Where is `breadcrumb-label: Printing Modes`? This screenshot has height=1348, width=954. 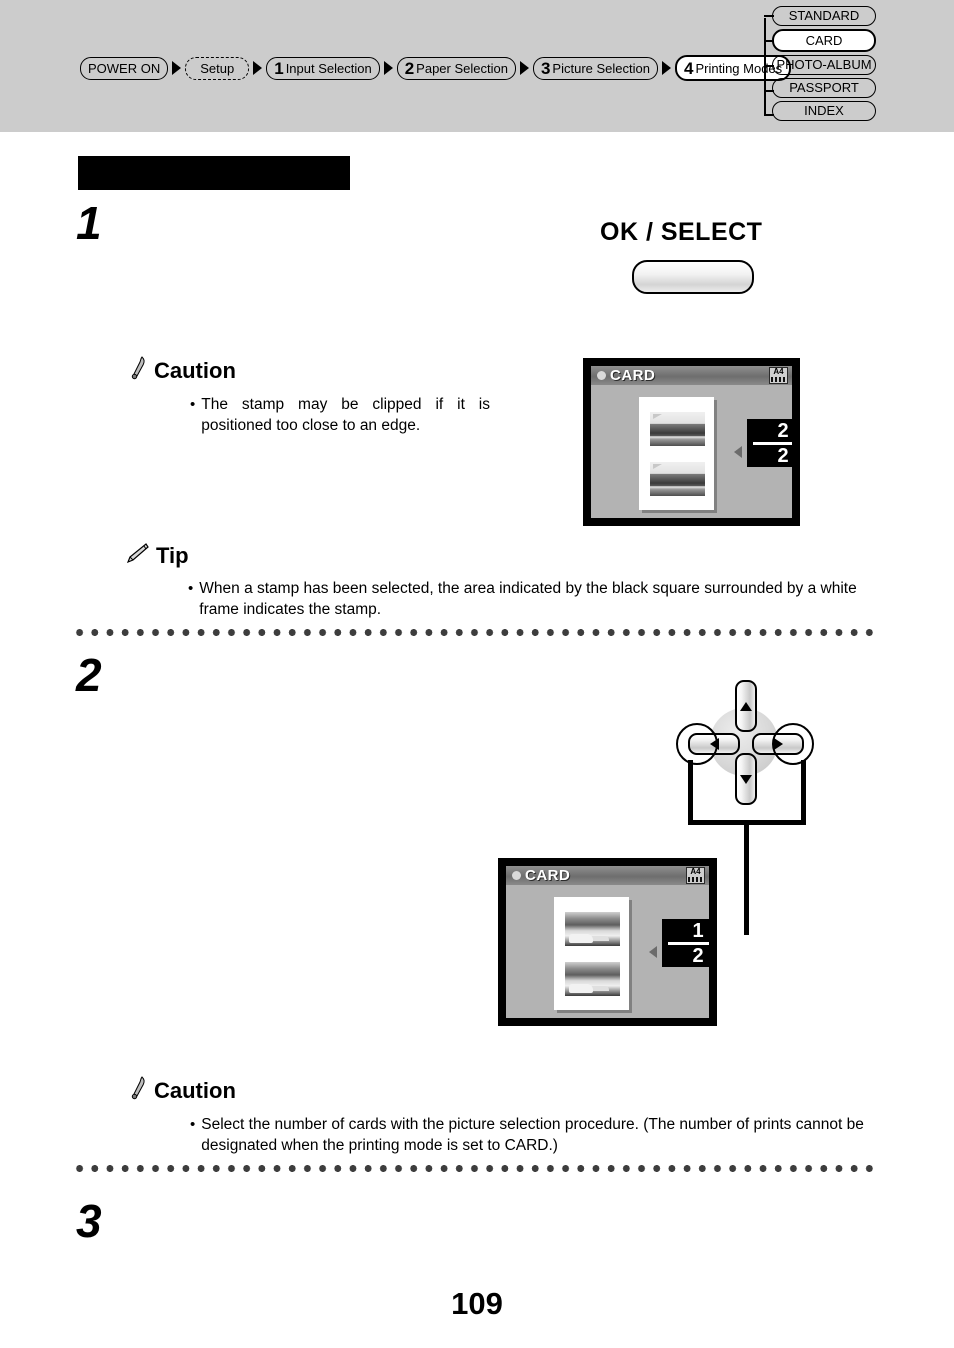 breadcrumb-label: Printing Modes is located at coordinates (739, 68).